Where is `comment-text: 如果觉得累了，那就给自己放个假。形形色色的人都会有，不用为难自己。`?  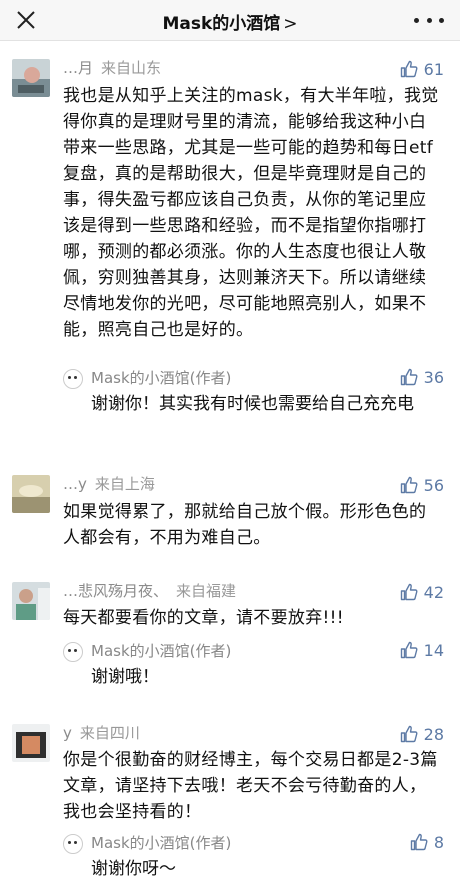
comment-text: 如果觉得累了，那就给自己放个假。形形色色的人都会有，不用为难自己。 is located at coordinates (245, 525).